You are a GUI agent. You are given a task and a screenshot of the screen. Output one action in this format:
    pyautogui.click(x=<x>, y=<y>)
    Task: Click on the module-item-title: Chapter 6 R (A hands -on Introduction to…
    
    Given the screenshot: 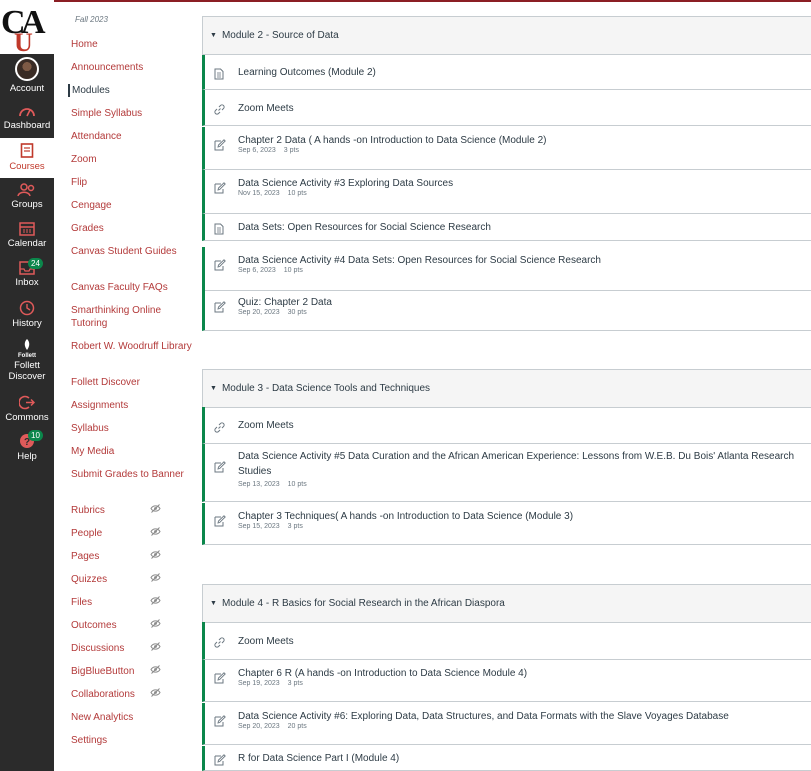 What is the action you would take?
    pyautogui.click(x=520, y=673)
    